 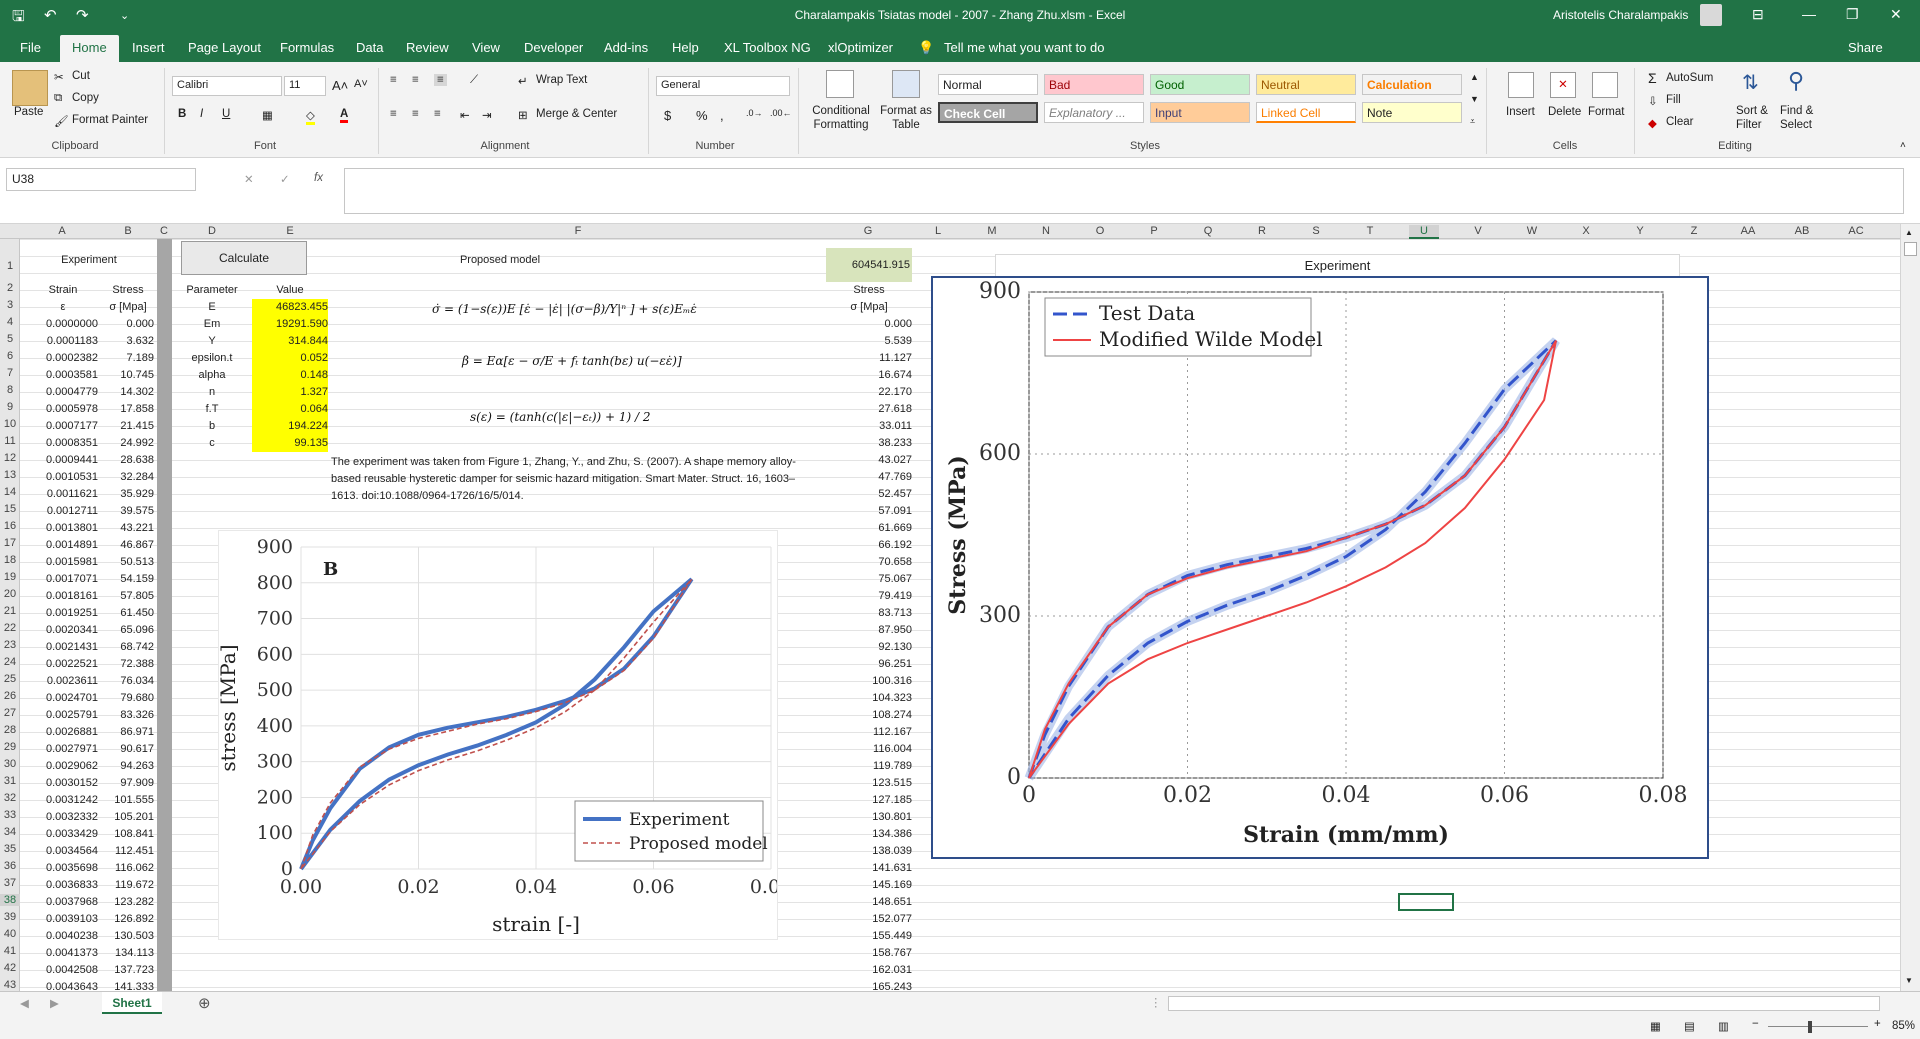 What do you see at coordinates (1810, 1027) in the screenshot?
I see `zoom-slider-thumb` at bounding box center [1810, 1027].